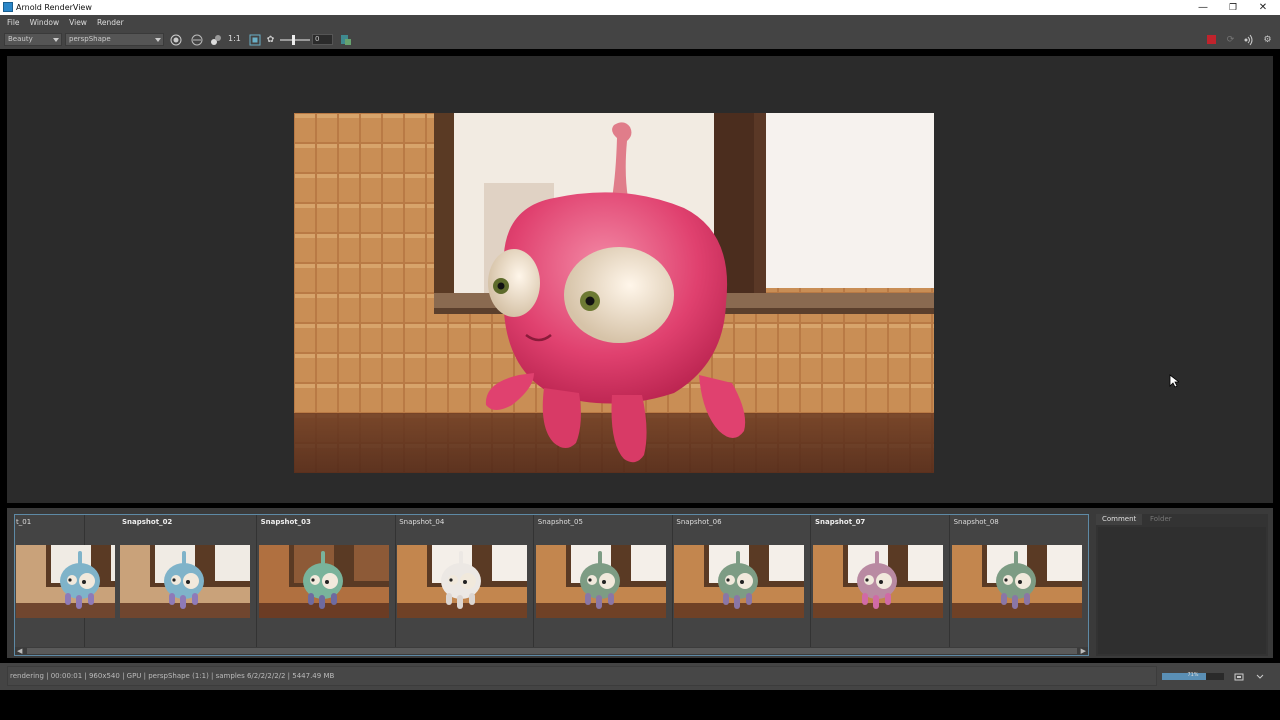 Image resolution: width=1280 pixels, height=720 pixels. What do you see at coordinates (345, 39) in the screenshot?
I see `log-icon` at bounding box center [345, 39].